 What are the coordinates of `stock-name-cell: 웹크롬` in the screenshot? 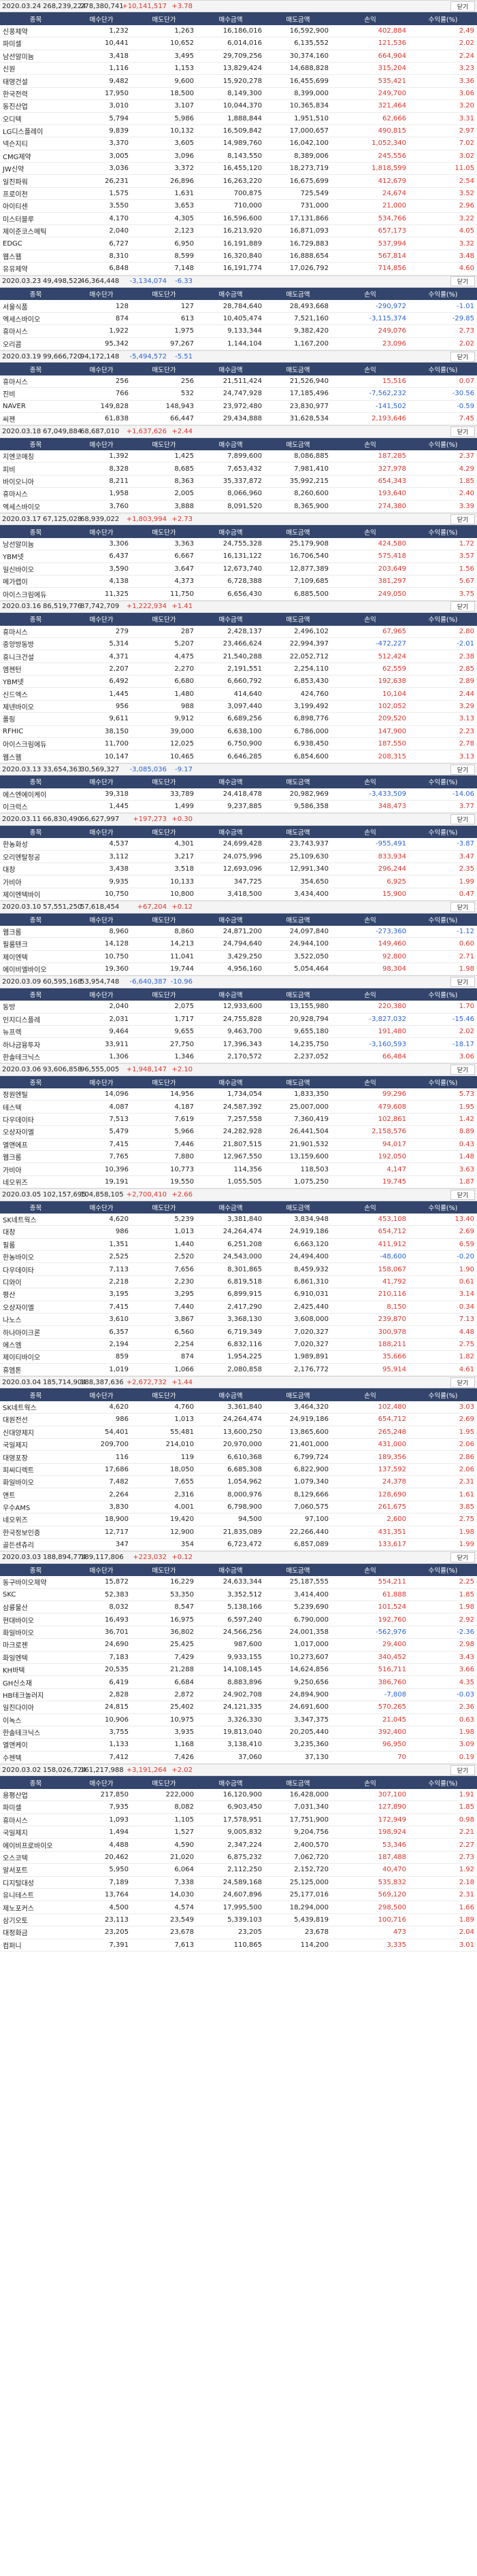 It's located at (35, 931).